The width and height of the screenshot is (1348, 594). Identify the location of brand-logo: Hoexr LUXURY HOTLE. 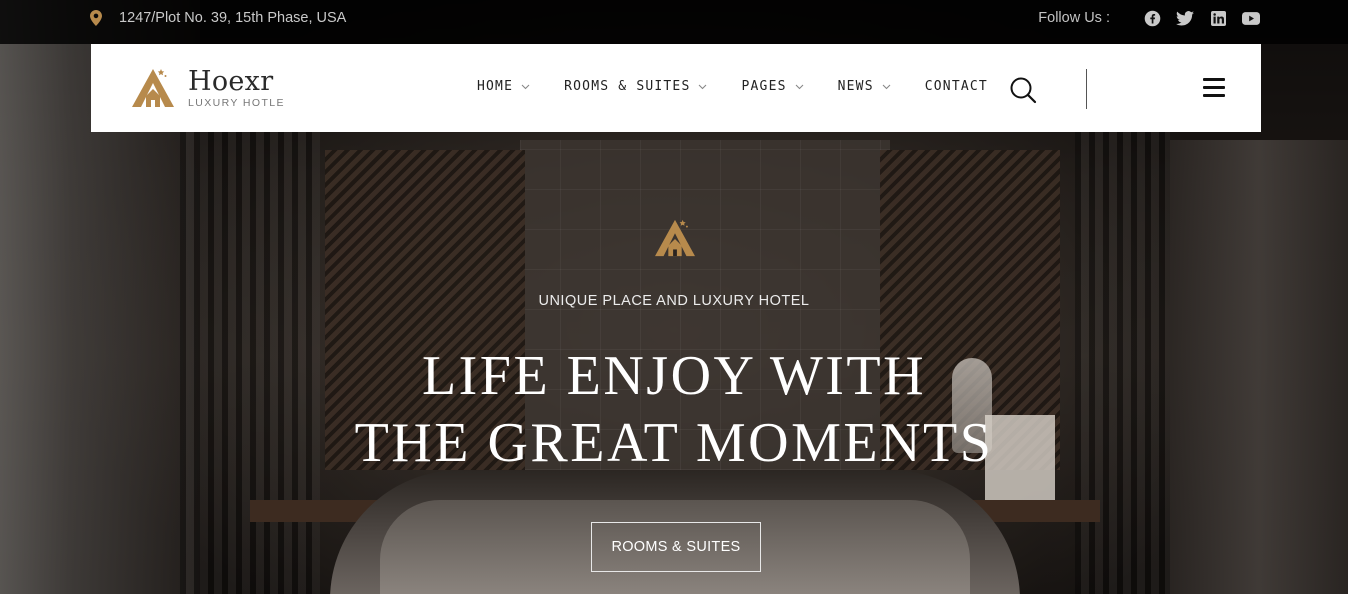
(207, 88).